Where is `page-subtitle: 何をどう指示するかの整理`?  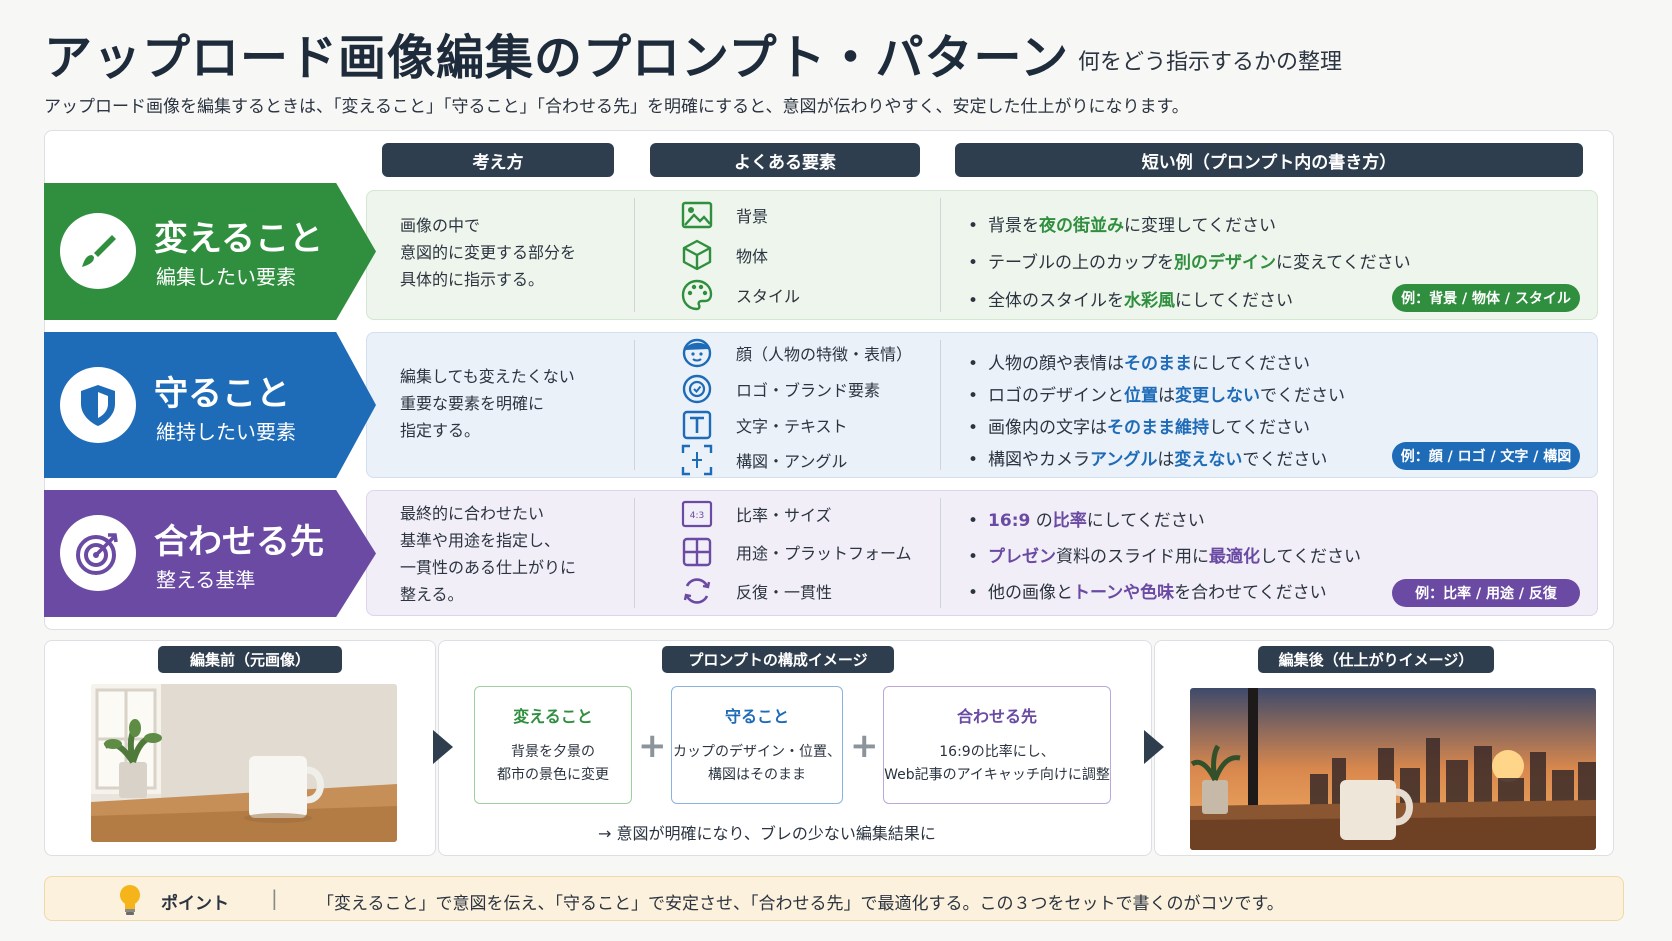
page-subtitle: 何をどう指示するかの整理 is located at coordinates (1210, 62).